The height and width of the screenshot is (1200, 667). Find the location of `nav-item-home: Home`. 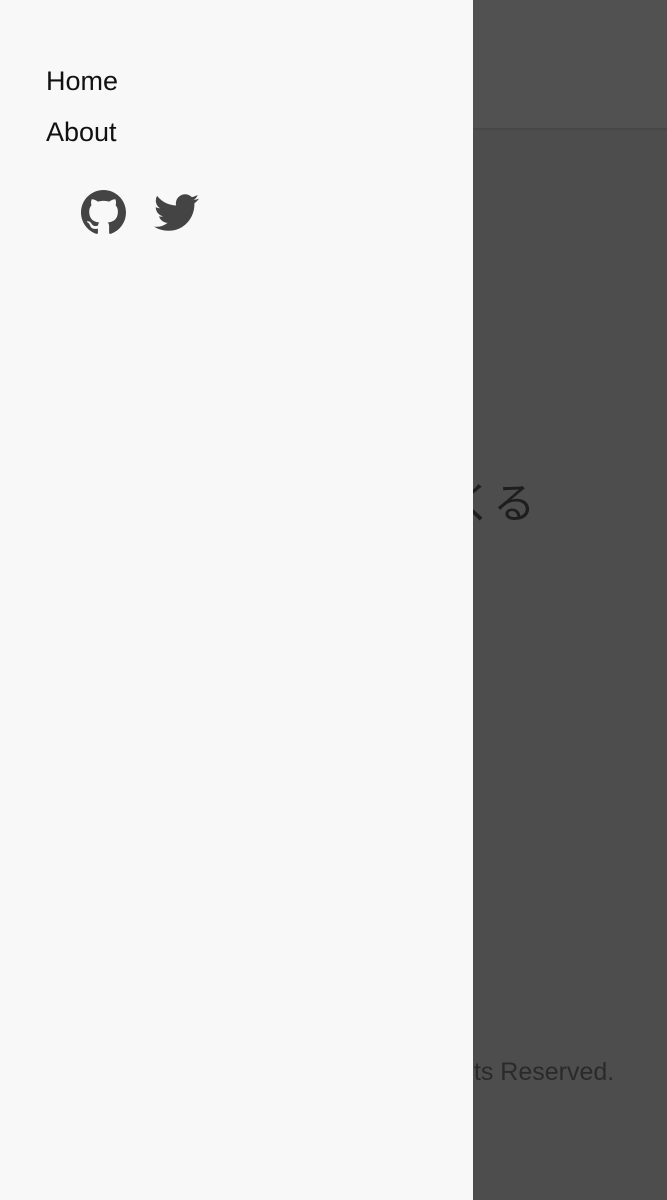

nav-item-home: Home is located at coordinates (82, 81).